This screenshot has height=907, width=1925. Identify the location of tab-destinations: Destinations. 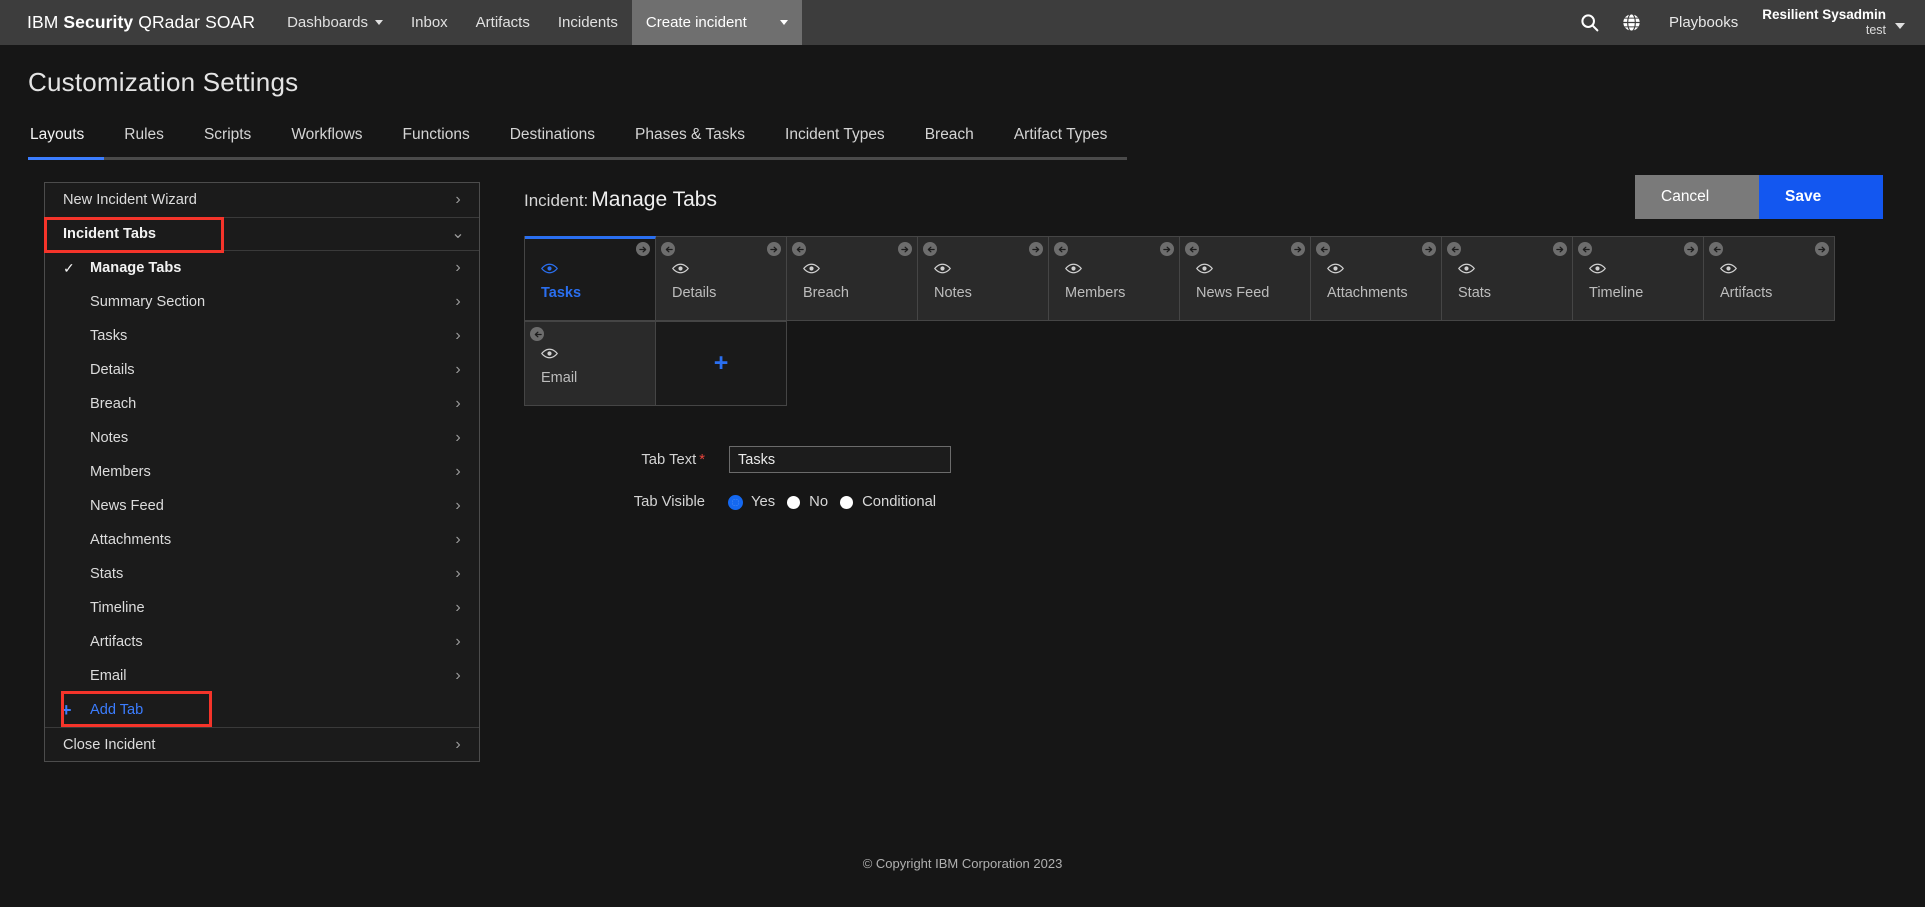
(552, 143).